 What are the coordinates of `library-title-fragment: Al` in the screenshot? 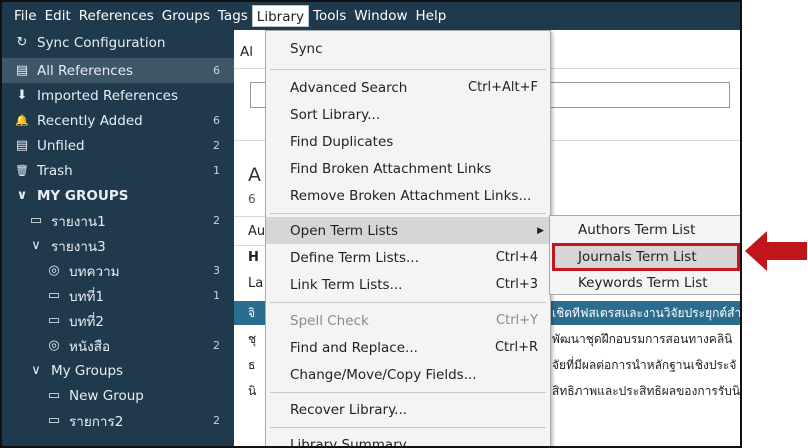 It's located at (246, 52).